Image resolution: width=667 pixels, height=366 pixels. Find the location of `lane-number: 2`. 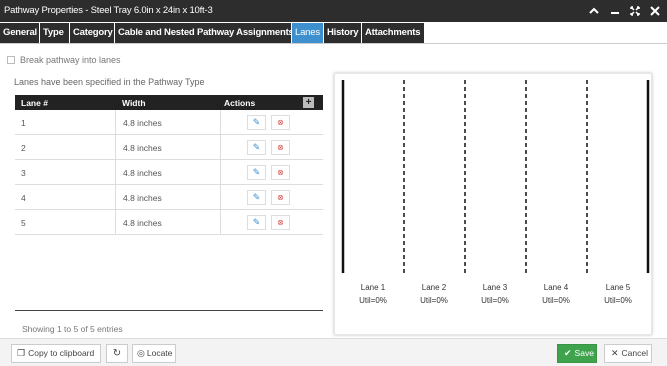

lane-number: 2 is located at coordinates (23, 148).